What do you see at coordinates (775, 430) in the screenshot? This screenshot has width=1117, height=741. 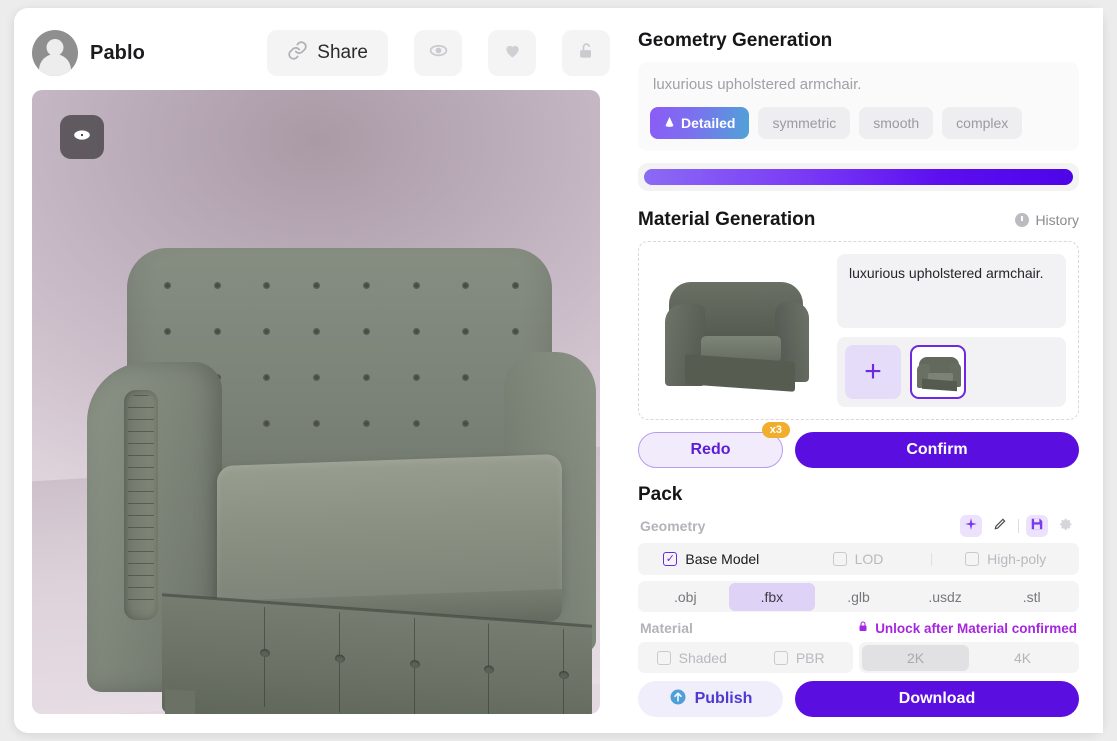 I see `redo-count-badge: x3` at bounding box center [775, 430].